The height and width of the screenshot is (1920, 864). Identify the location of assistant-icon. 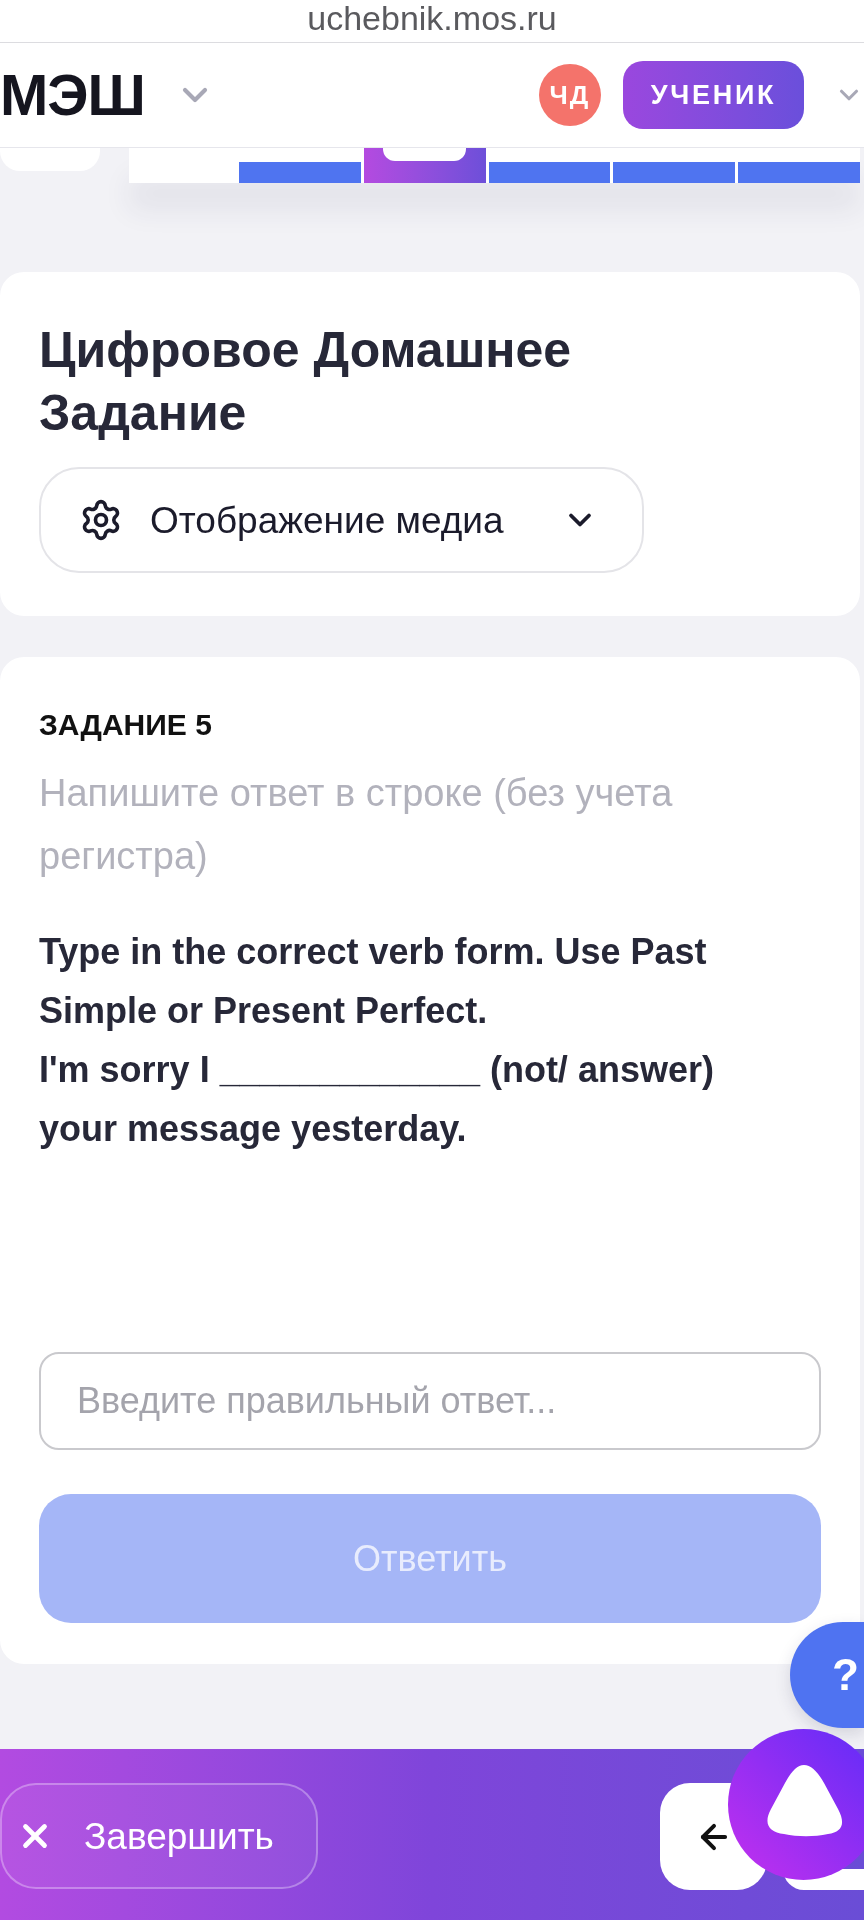
(796, 1804).